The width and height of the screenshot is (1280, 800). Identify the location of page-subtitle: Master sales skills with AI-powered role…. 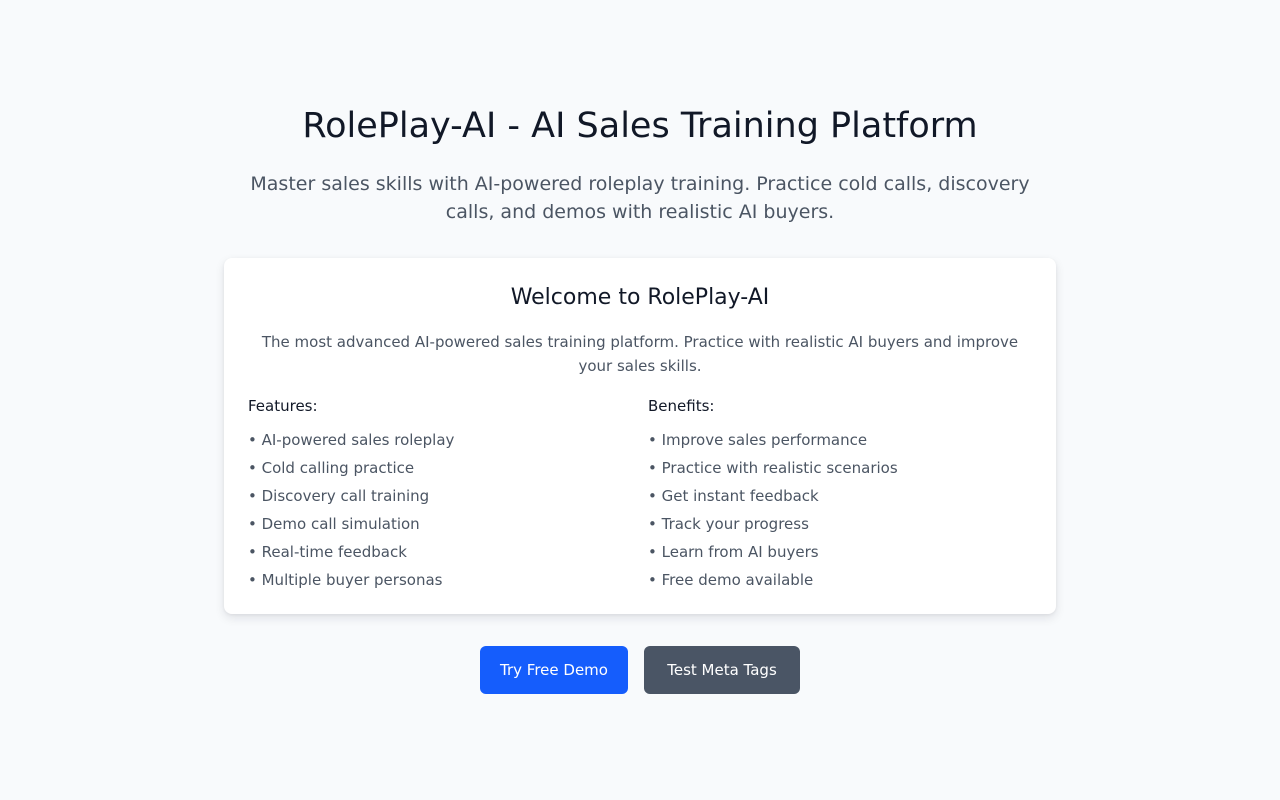
(640, 198).